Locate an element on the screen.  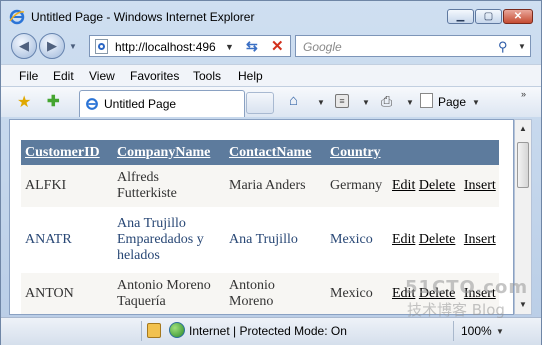
command-bar: ★ ✚ Untitled Page ⌂ ▼ ≡ ▼ ⎙ ▼ Page ▼ » is located at coordinates (271, 102).